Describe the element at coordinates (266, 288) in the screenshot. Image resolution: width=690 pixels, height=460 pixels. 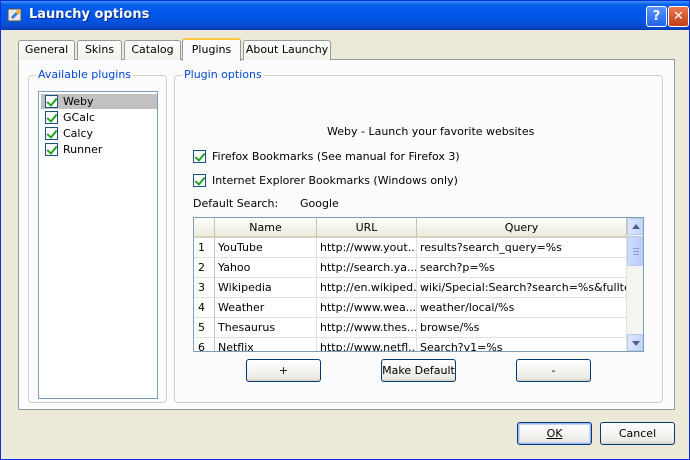
I see `site-name-cell: Wikipedia` at that location.